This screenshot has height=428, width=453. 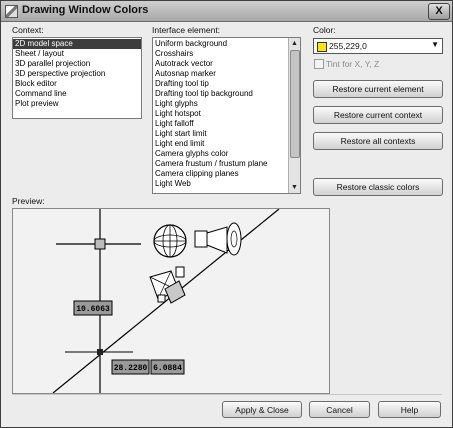 What do you see at coordinates (295, 104) in the screenshot?
I see `scroll-thumb` at bounding box center [295, 104].